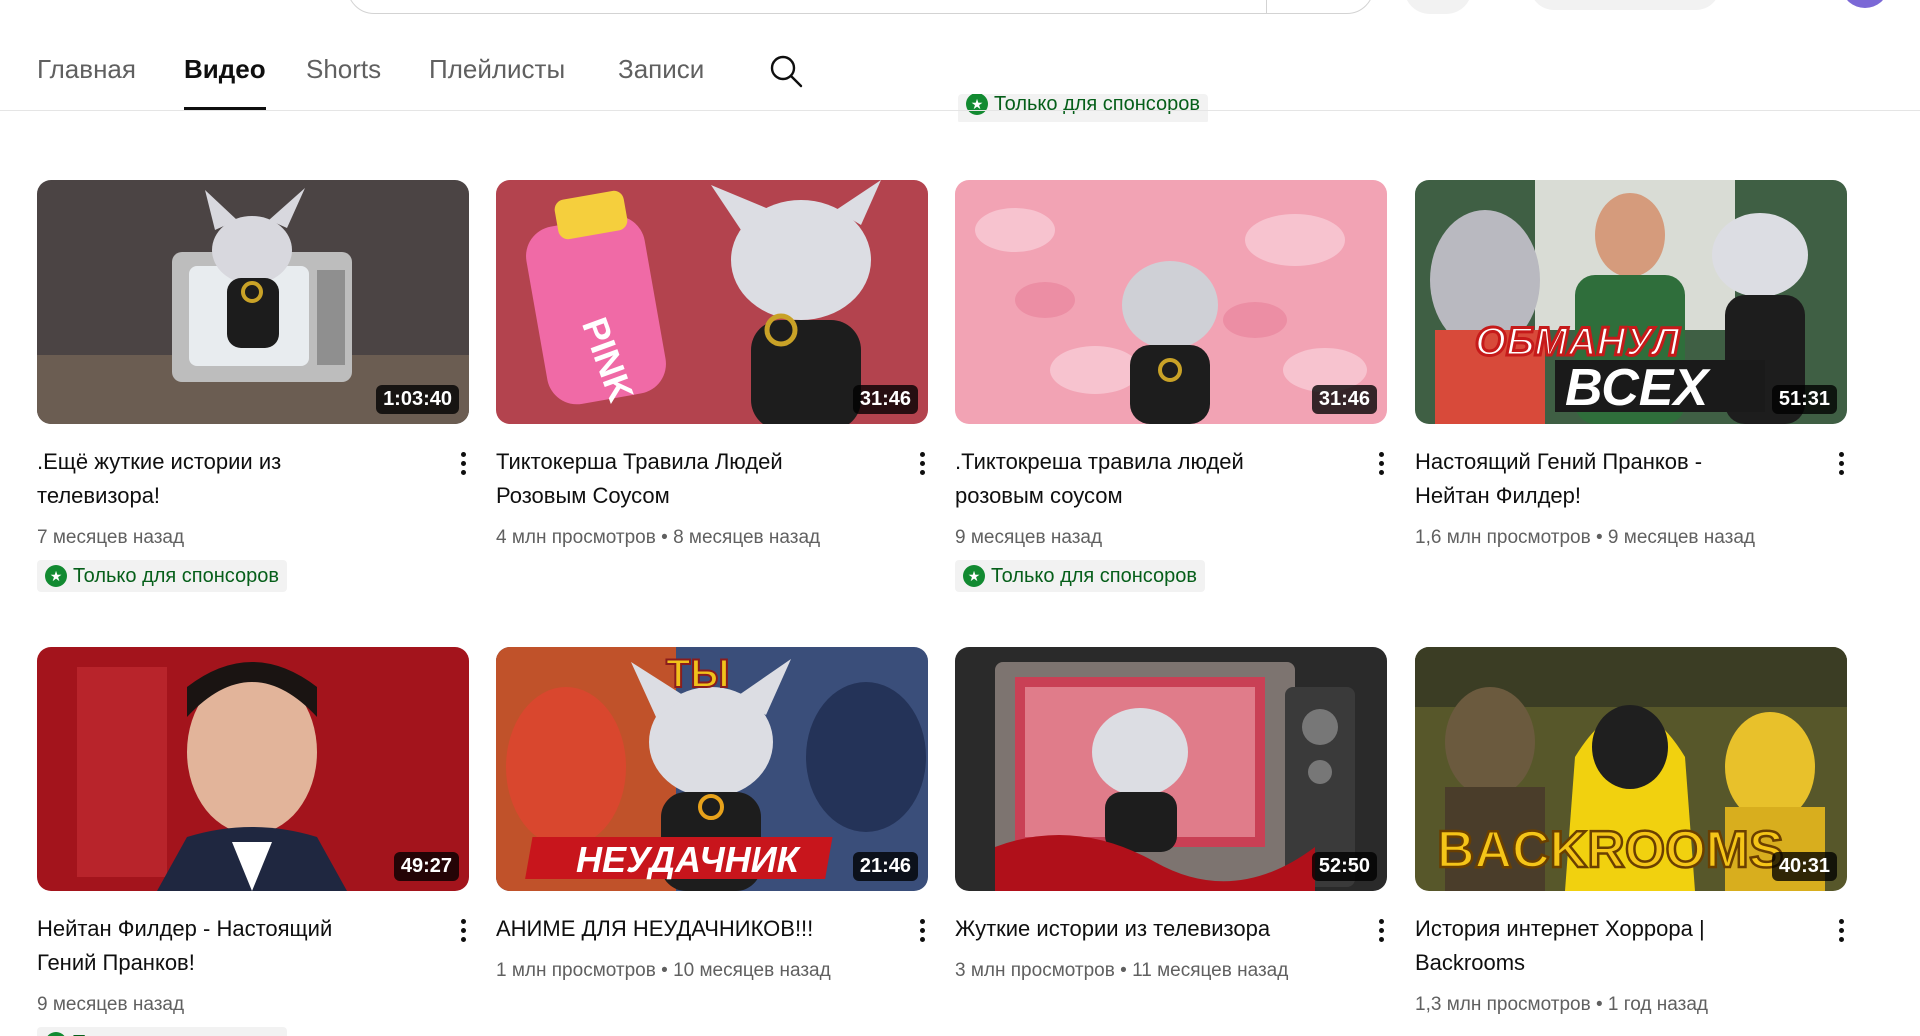  I want to click on video-age: 11 месяцев назад, so click(1210, 970).